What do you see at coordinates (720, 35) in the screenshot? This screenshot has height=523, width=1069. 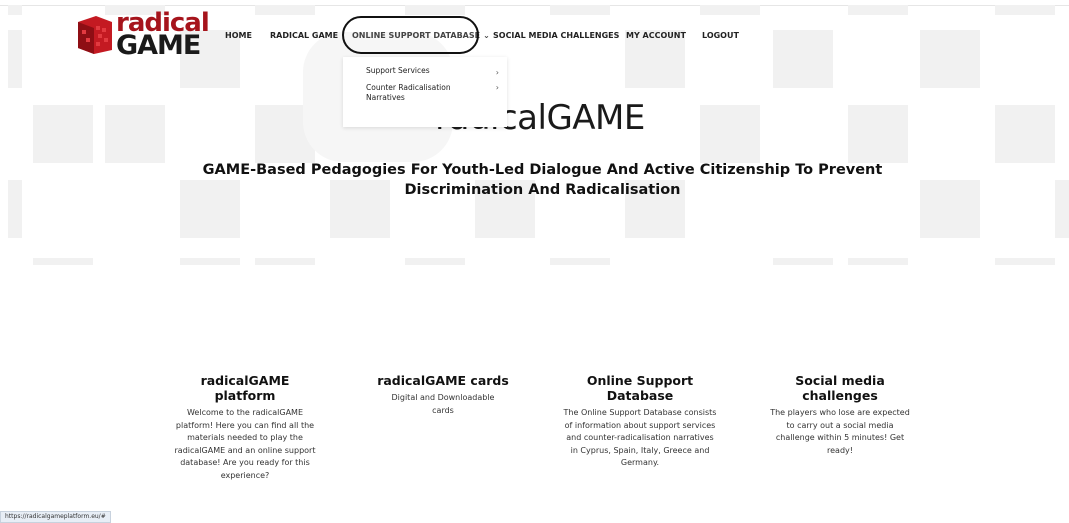 I see `nav-logout: LOGOUT` at bounding box center [720, 35].